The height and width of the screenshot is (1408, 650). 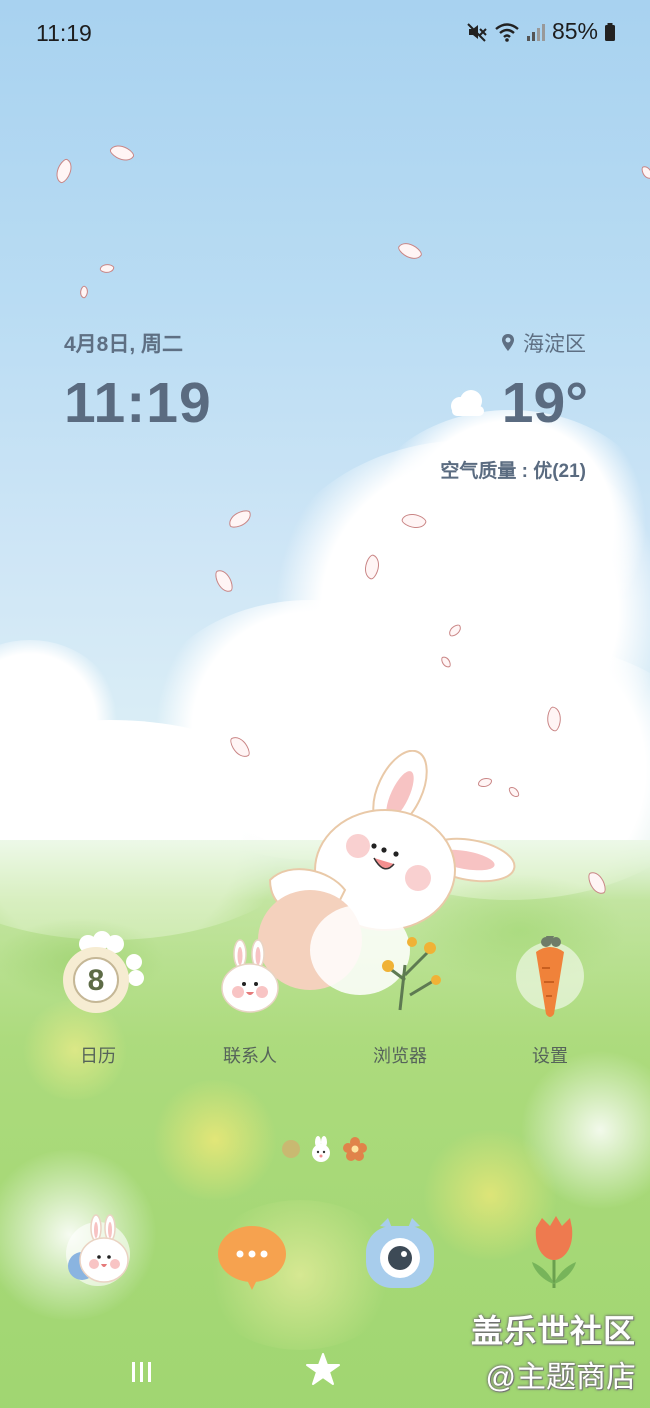 I want to click on camera-icon, so click(x=400, y=1254).